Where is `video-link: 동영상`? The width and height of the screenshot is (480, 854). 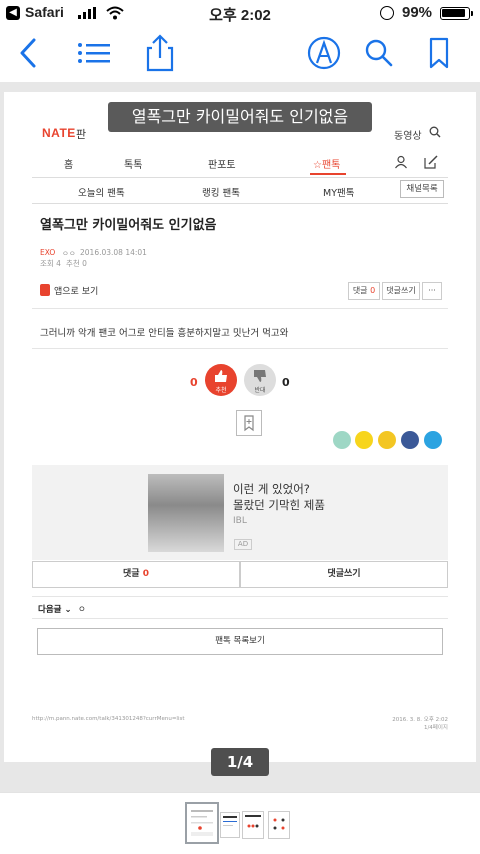 video-link: 동영상 is located at coordinates (408, 134).